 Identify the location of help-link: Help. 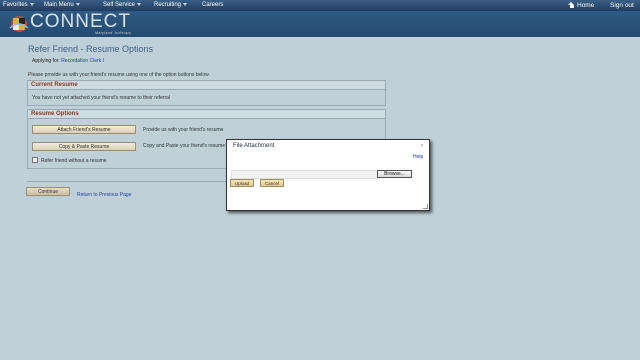
(418, 157).